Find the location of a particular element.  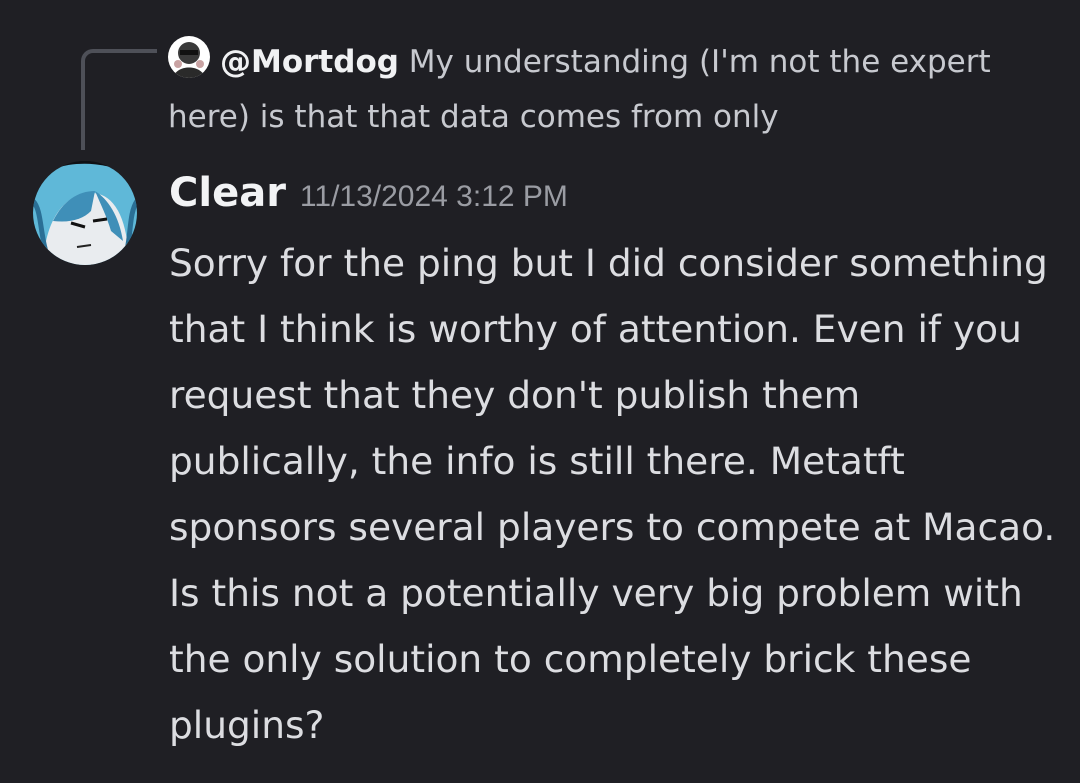

message-timestamp: 11/13/2024 3:12 PM is located at coordinates (434, 196).